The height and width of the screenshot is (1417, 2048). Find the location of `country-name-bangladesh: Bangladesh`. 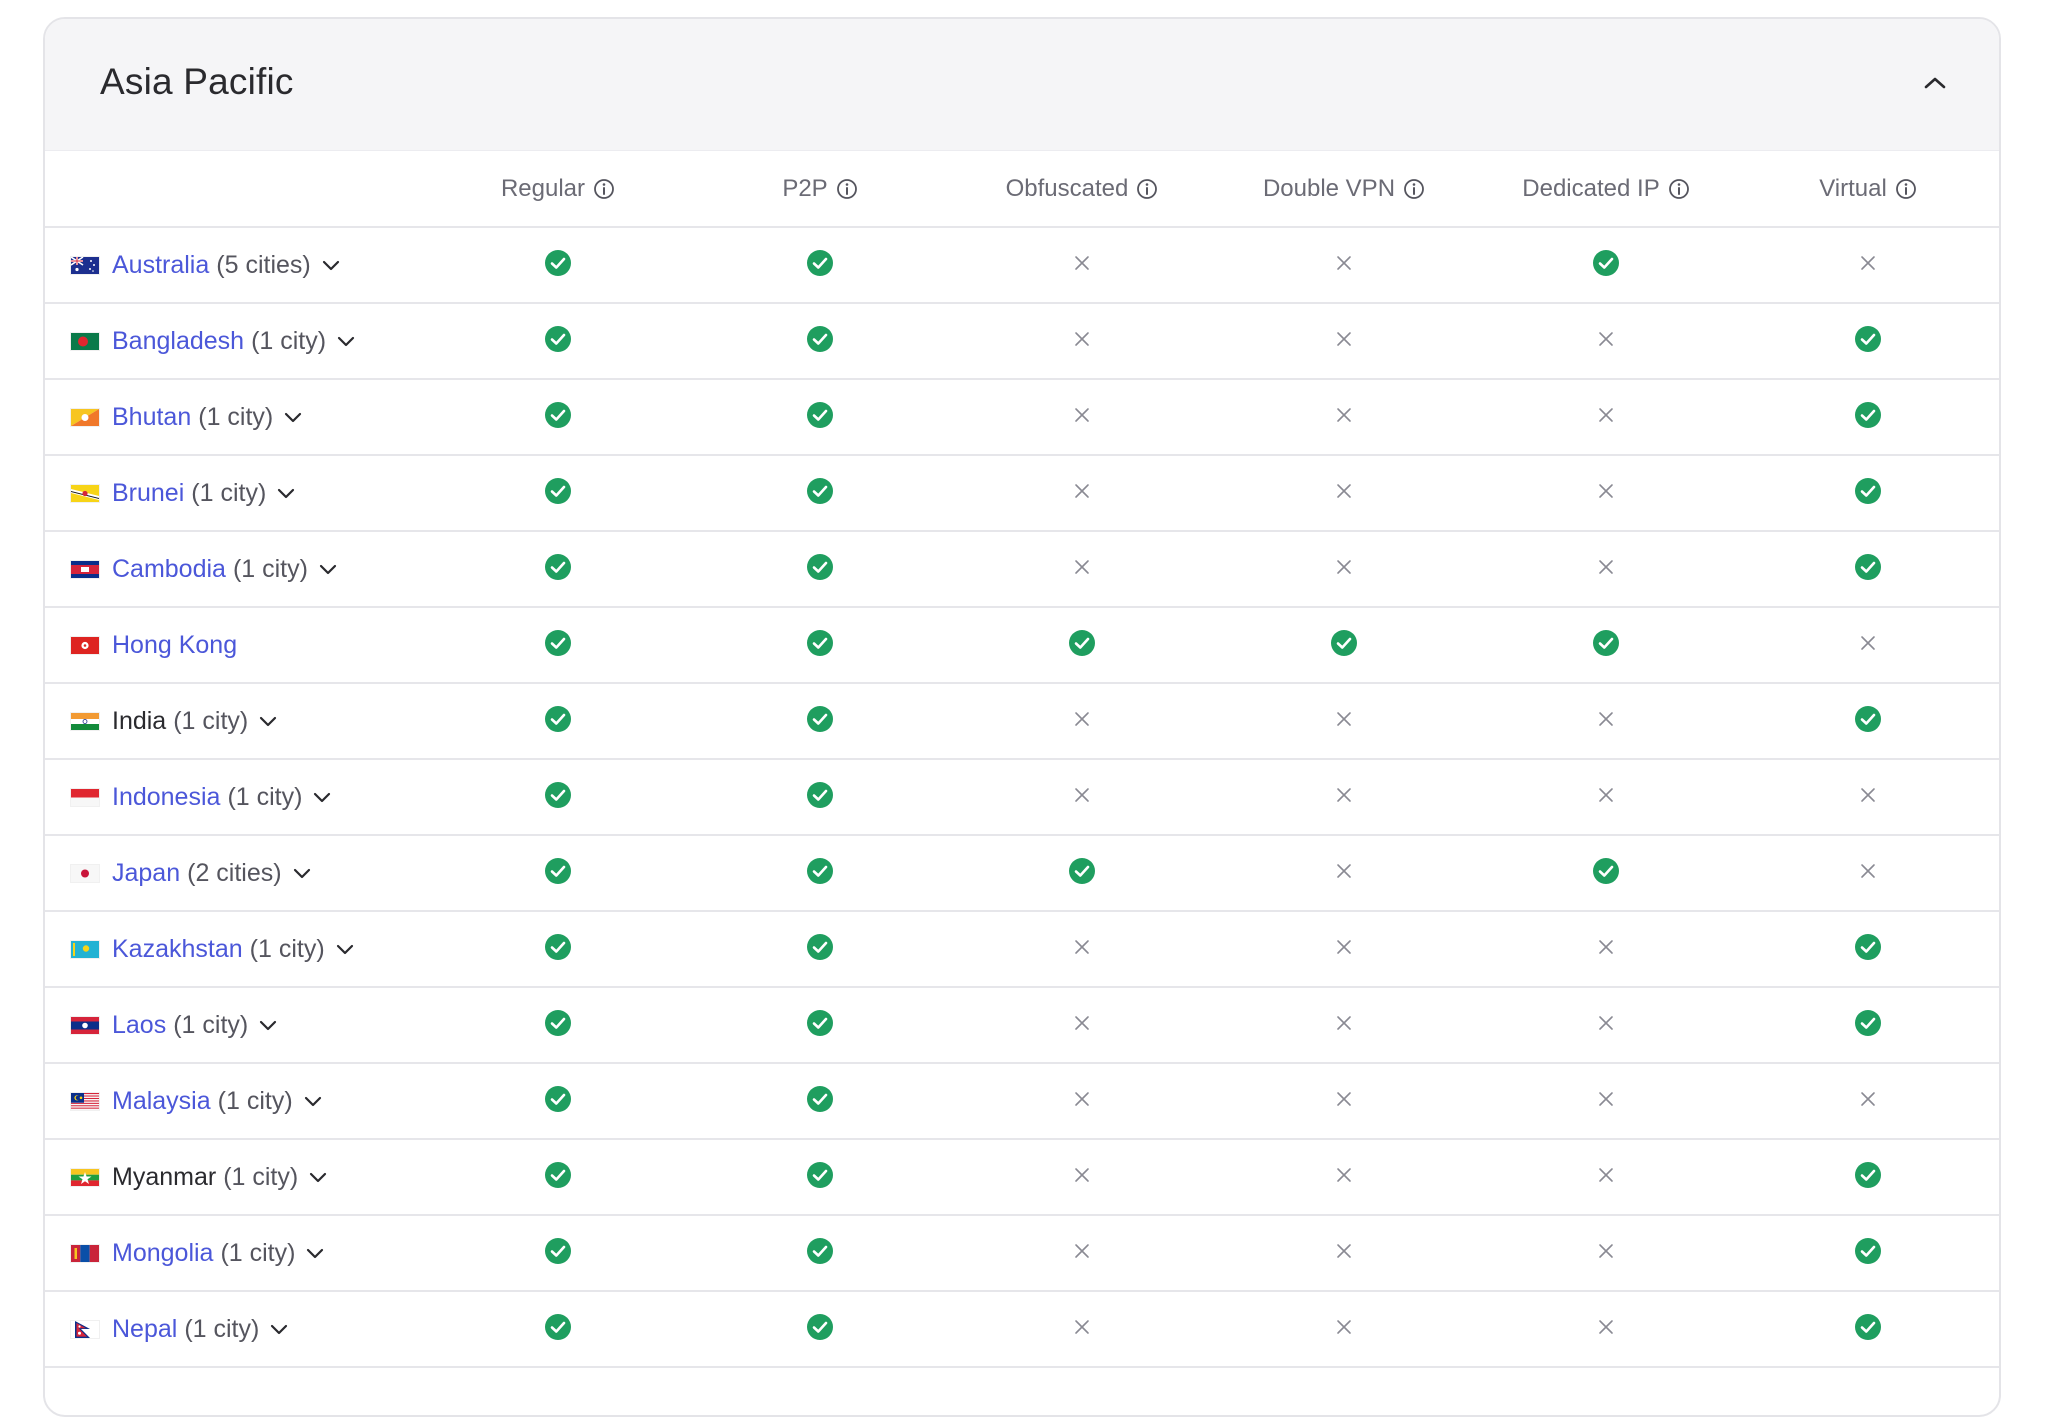

country-name-bangladesh: Bangladesh is located at coordinates (178, 341).